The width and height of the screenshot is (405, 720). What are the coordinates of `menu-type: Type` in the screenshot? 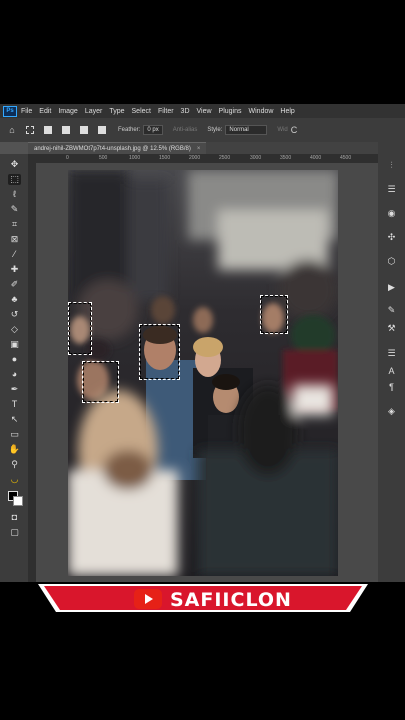 It's located at (116, 111).